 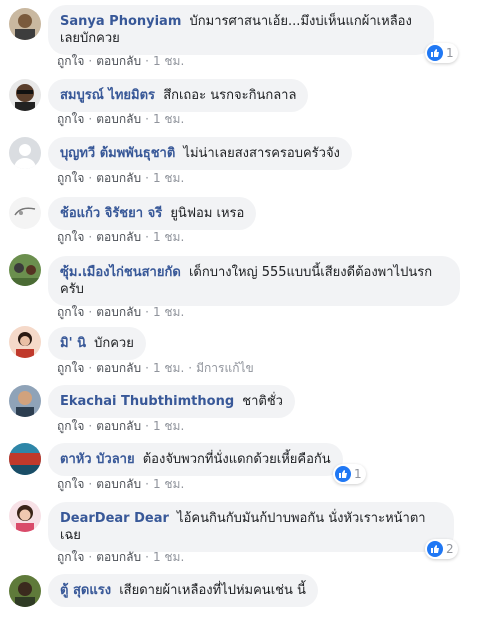 I want to click on commenter-name: DearDear Dear, so click(x=114, y=518).